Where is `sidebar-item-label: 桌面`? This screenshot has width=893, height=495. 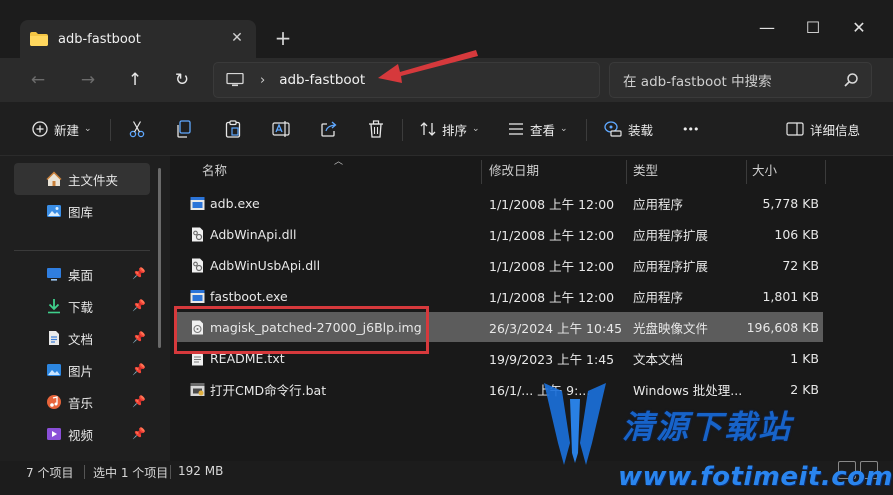 sidebar-item-label: 桌面 is located at coordinates (81, 275).